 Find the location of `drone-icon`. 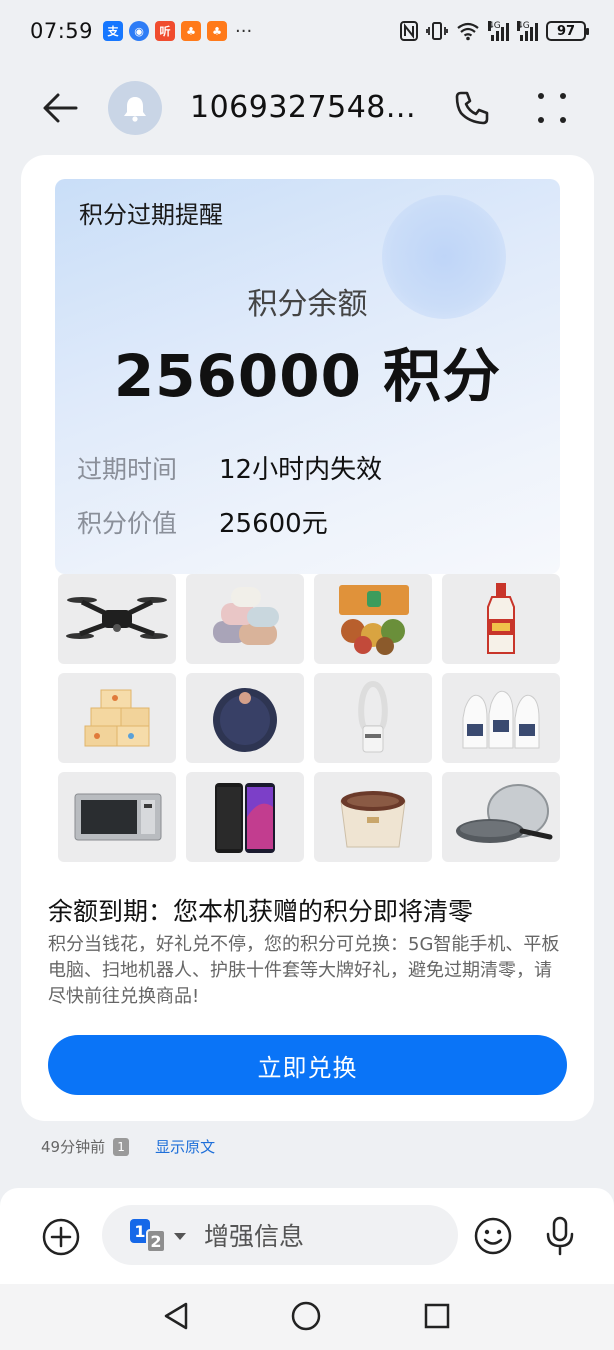

drone-icon is located at coordinates (117, 618).